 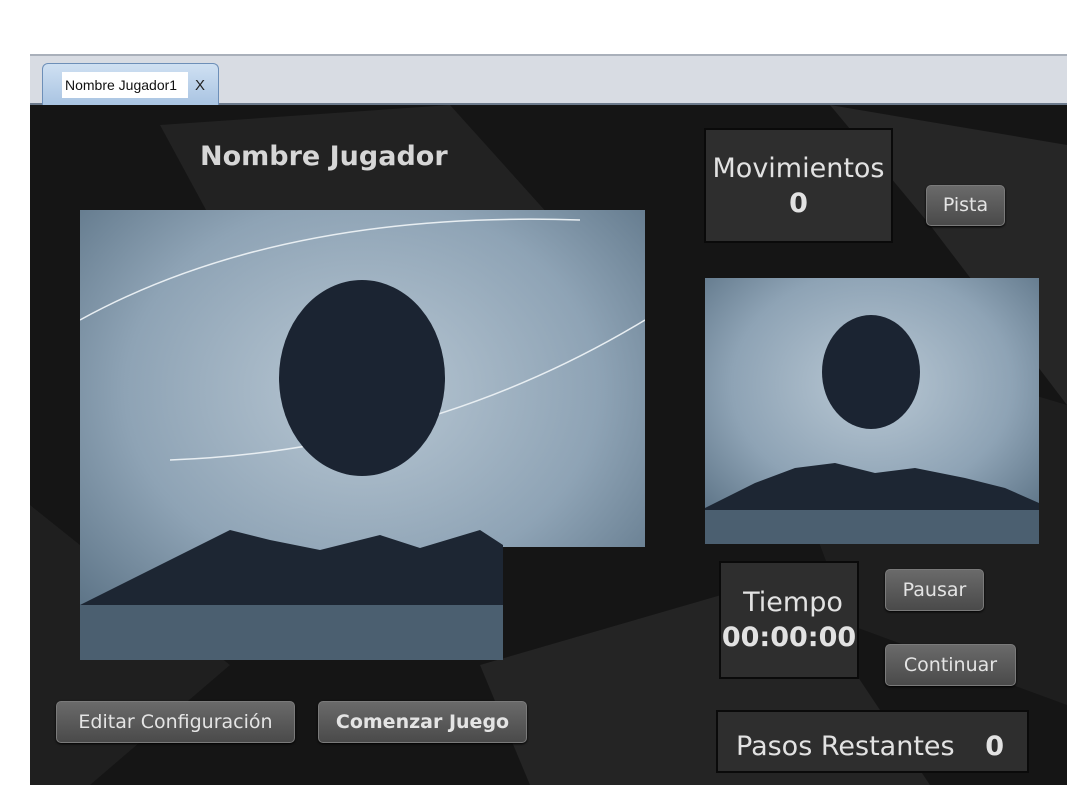 I want to click on tab-bar: Nombre Jugador1 X, so click(x=548, y=79).